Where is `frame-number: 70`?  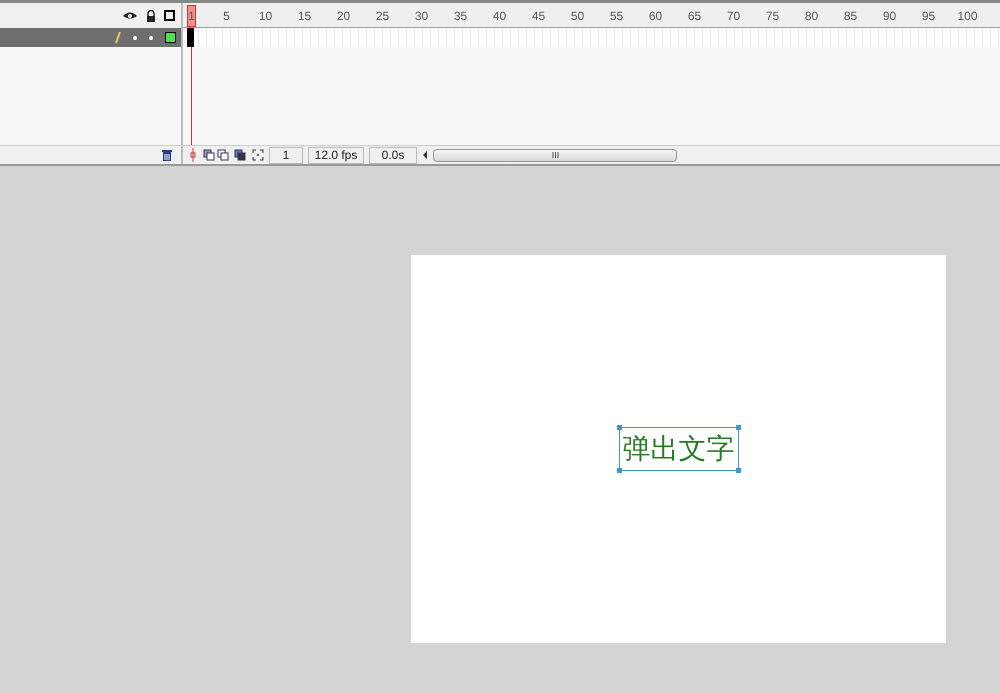 frame-number: 70 is located at coordinates (734, 16).